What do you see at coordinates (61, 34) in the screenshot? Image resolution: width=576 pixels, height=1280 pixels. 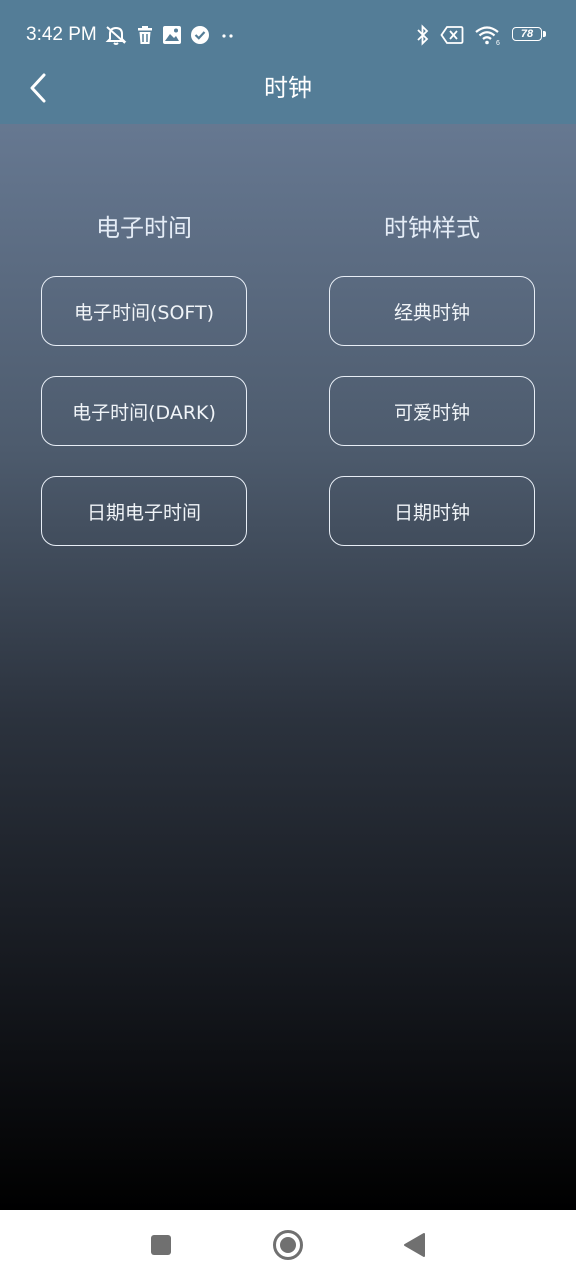 I see `status-time: 3:42 PM` at bounding box center [61, 34].